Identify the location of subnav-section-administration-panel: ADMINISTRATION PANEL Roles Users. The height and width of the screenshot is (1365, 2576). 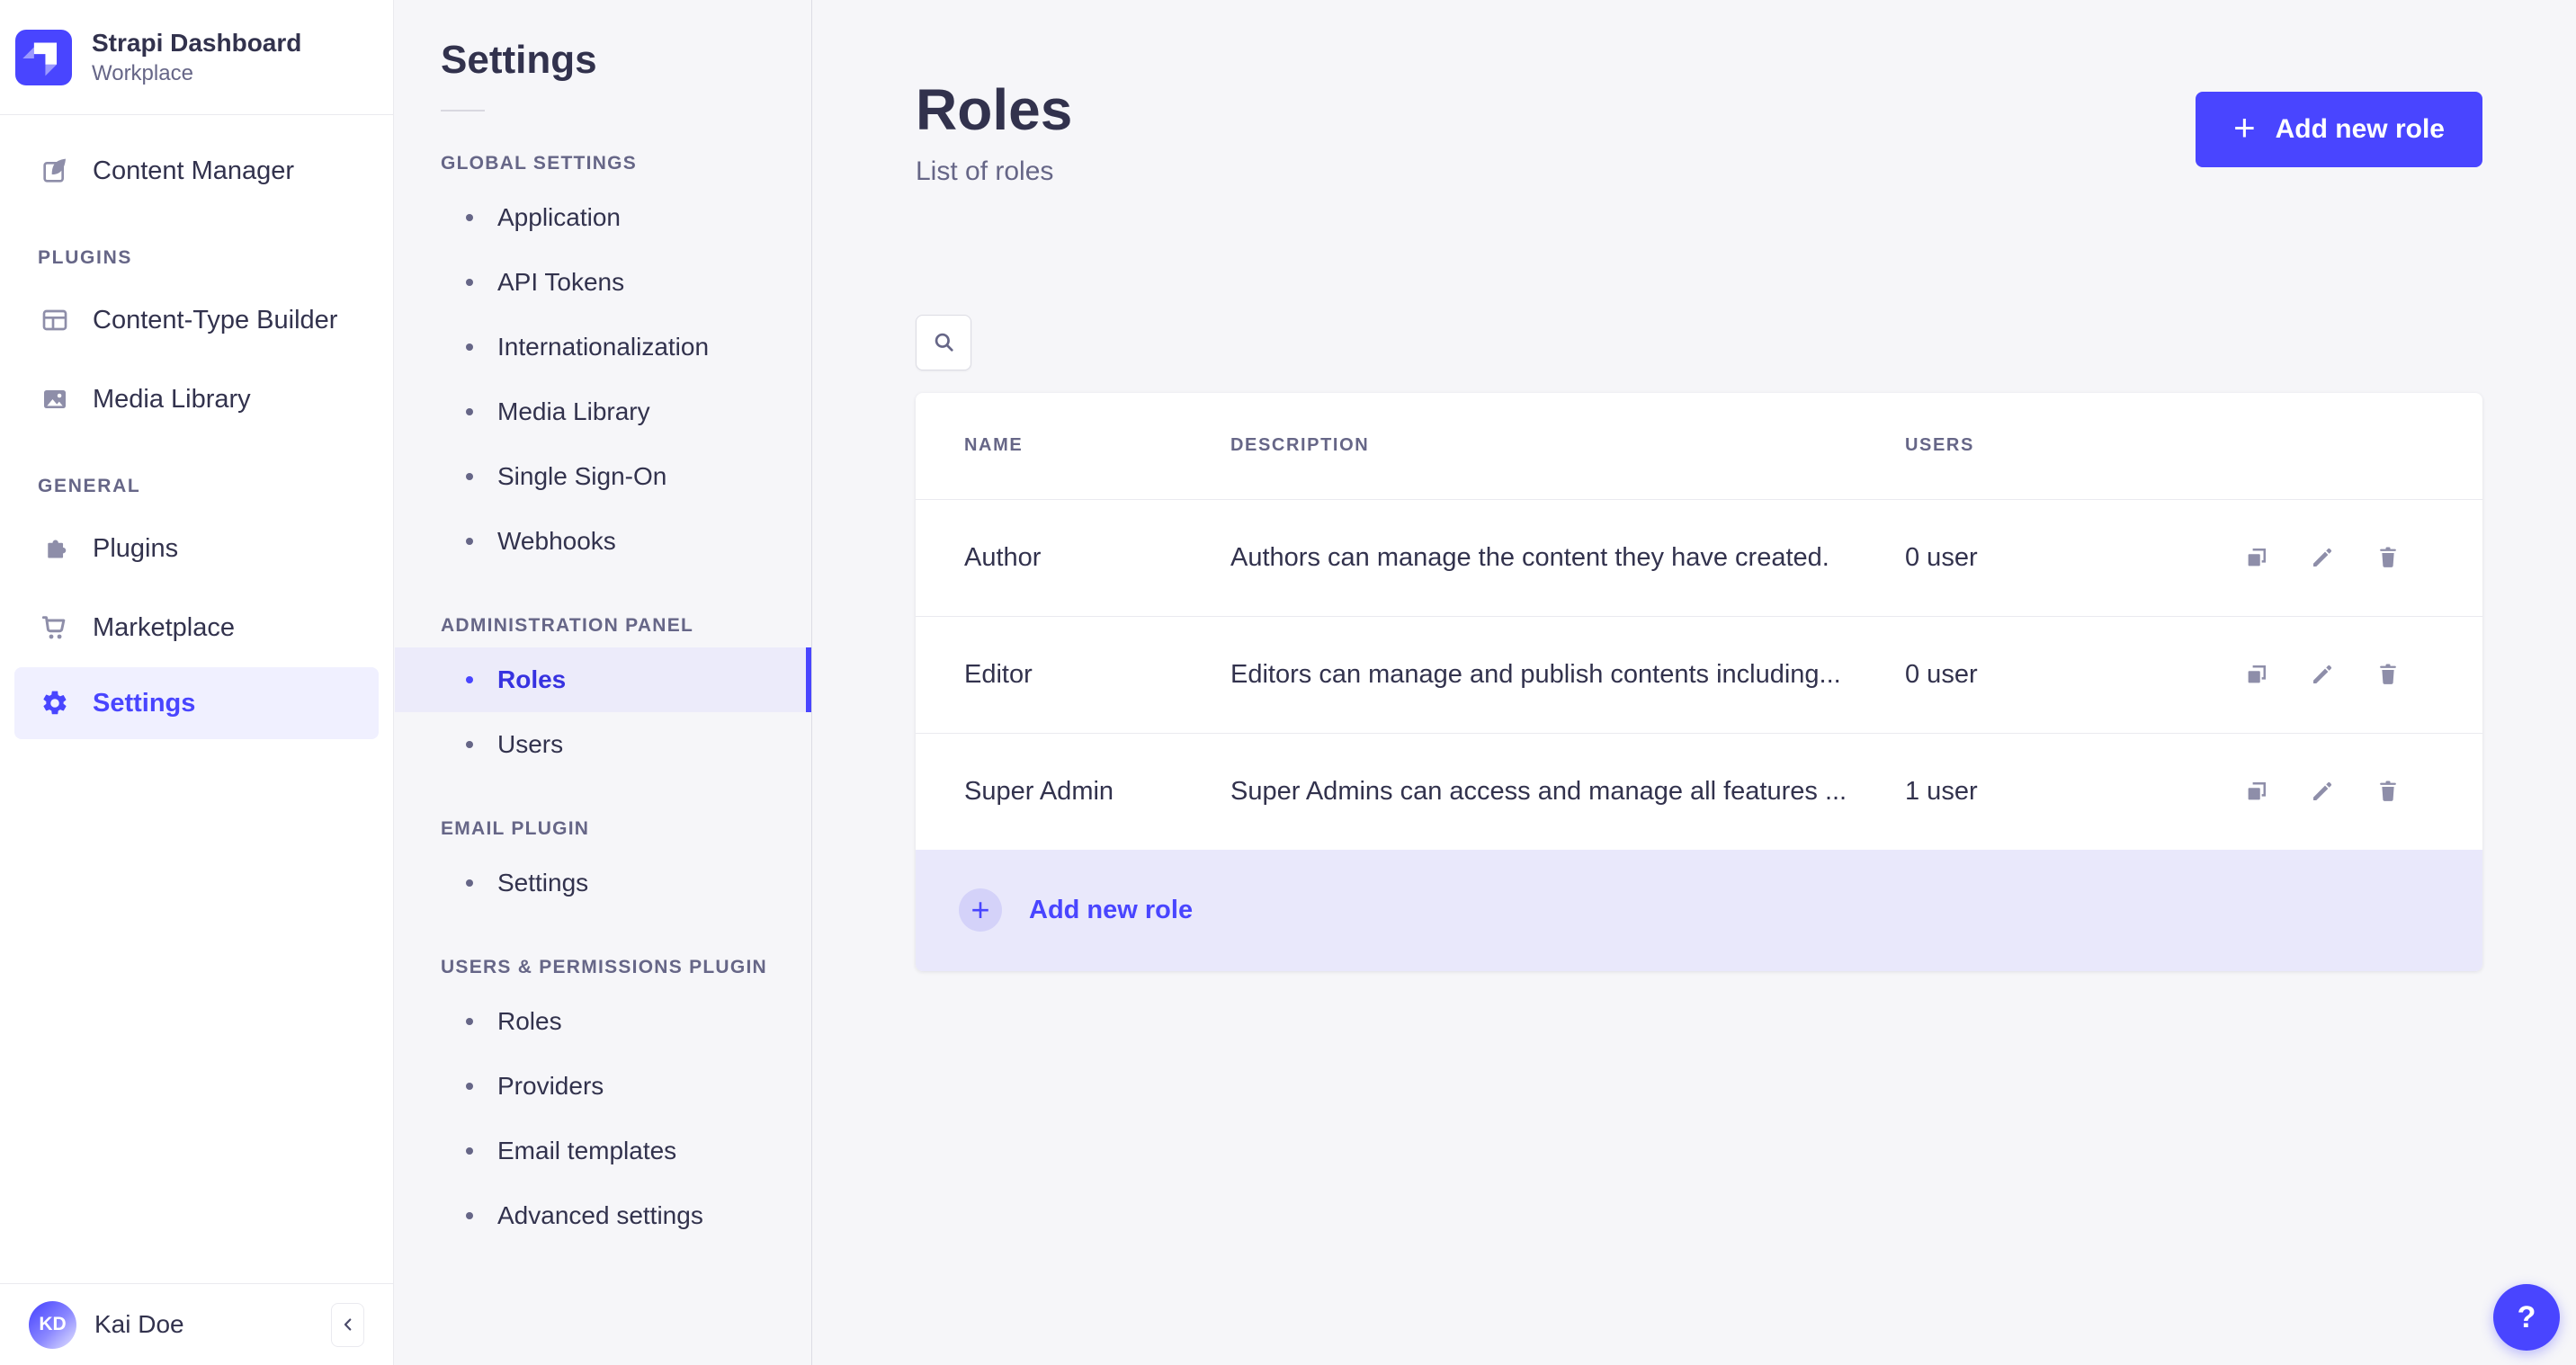
(603, 696).